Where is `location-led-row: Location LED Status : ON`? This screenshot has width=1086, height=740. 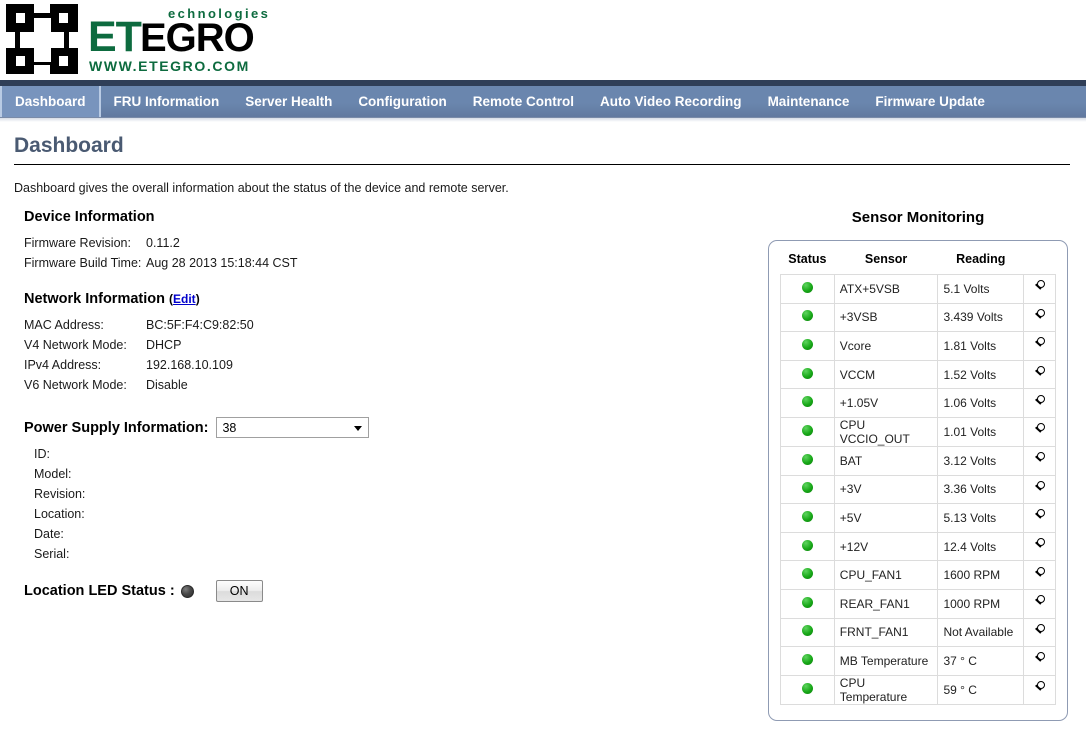
location-led-row: Location LED Status : ON is located at coordinates (374, 591).